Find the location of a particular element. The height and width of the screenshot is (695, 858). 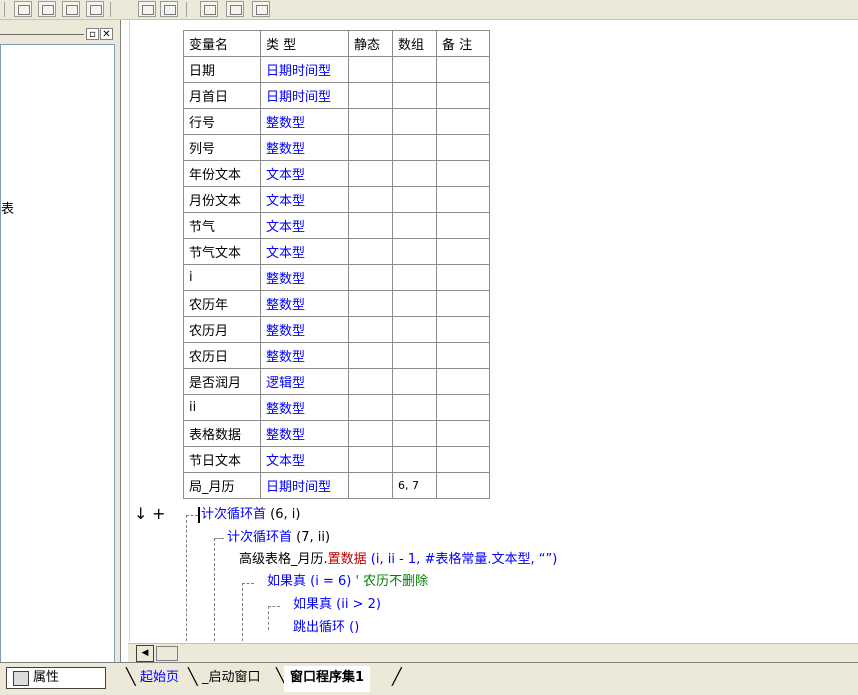

variable-name-cell: 节气 is located at coordinates (222, 225).